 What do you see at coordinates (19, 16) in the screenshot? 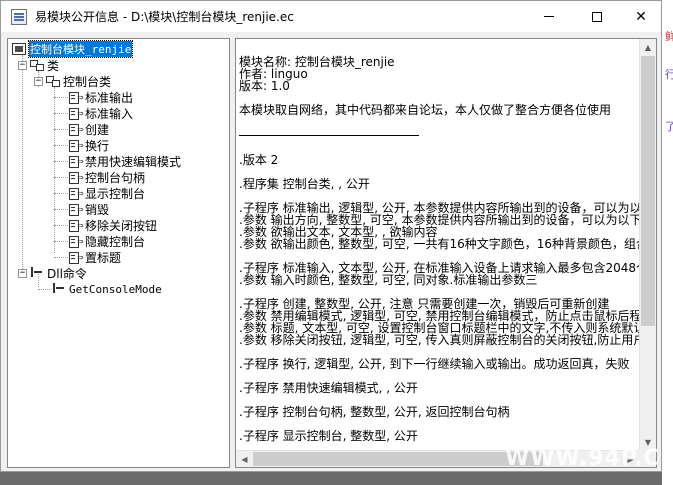
I see `app-icon` at bounding box center [19, 16].